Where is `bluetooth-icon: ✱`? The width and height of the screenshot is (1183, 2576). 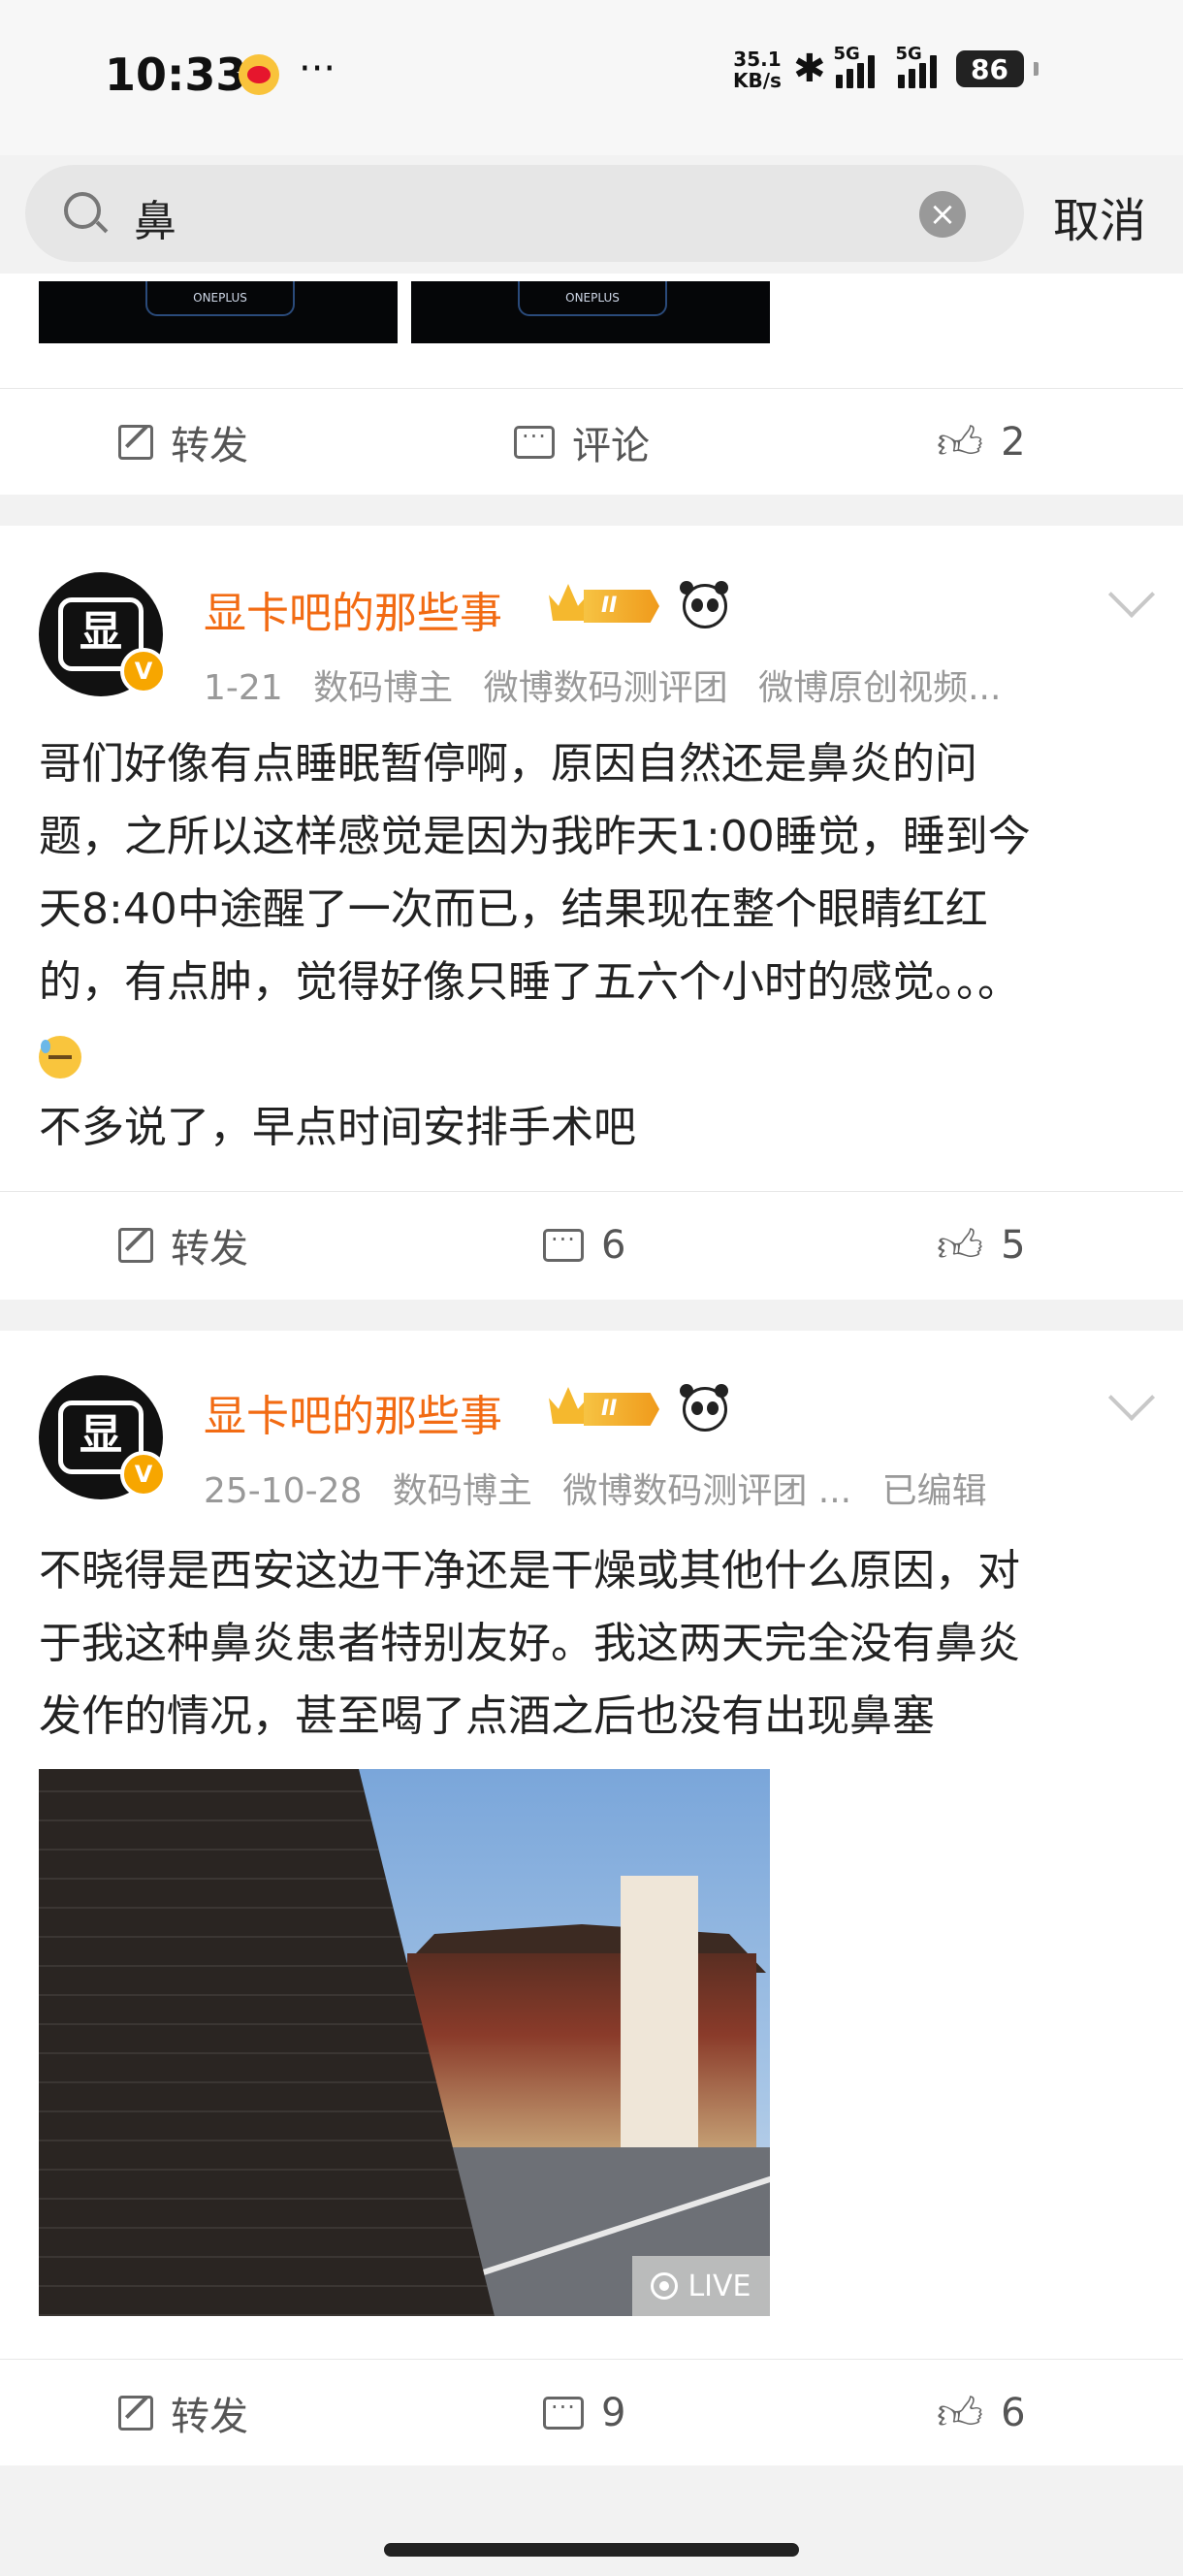 bluetooth-icon: ✱ is located at coordinates (809, 69).